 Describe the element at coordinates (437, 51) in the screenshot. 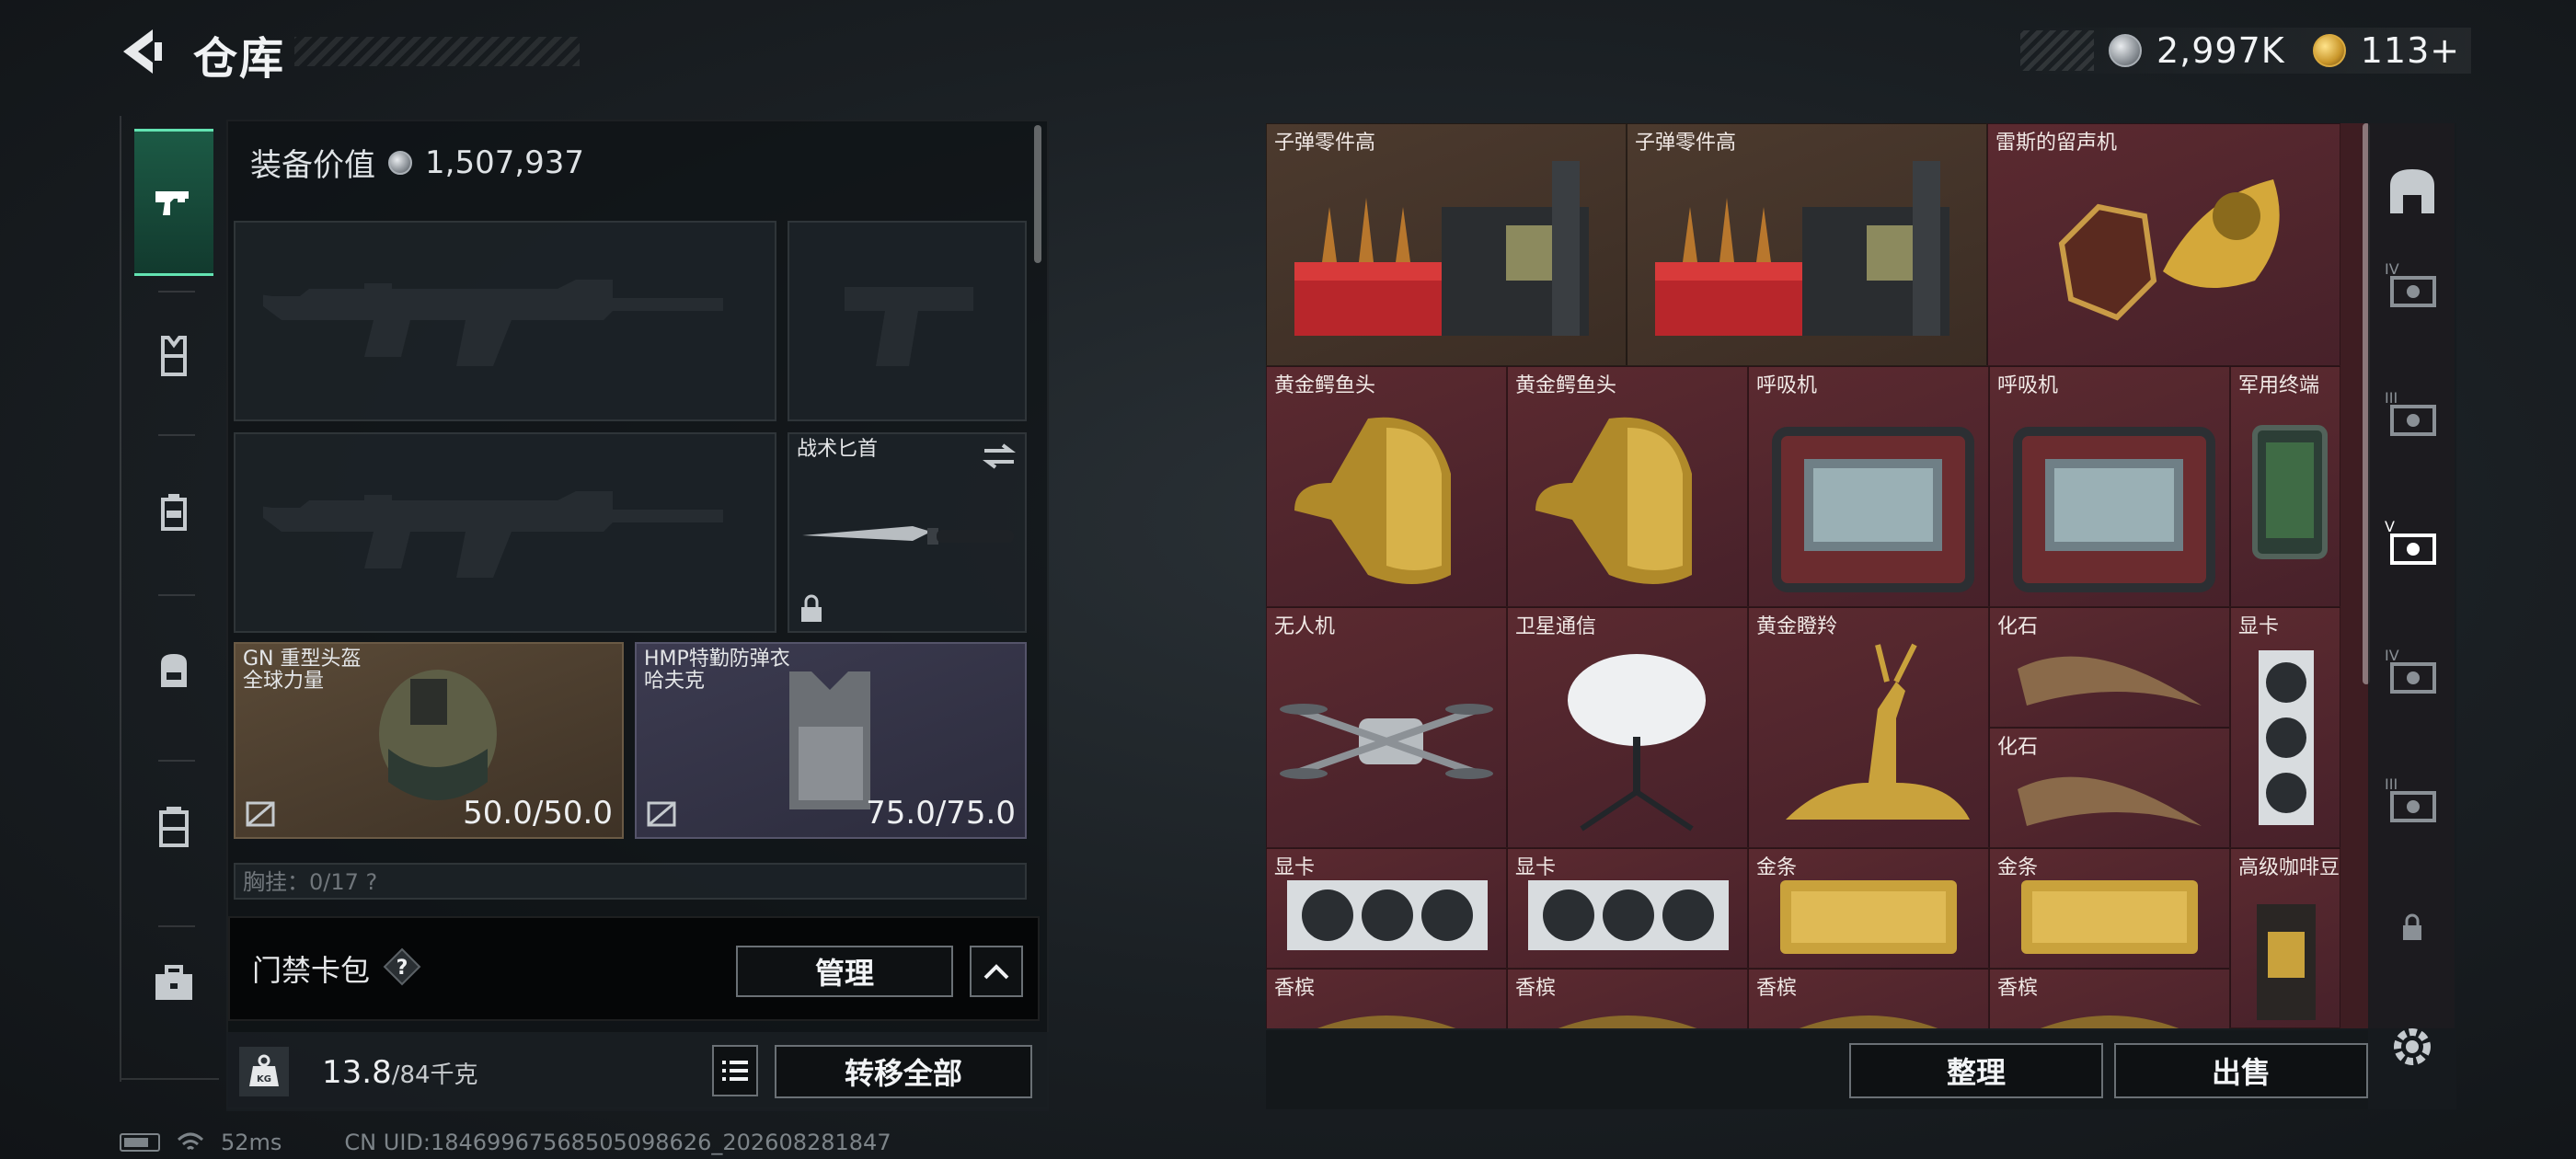

I see `title-stripe-decoration` at that location.